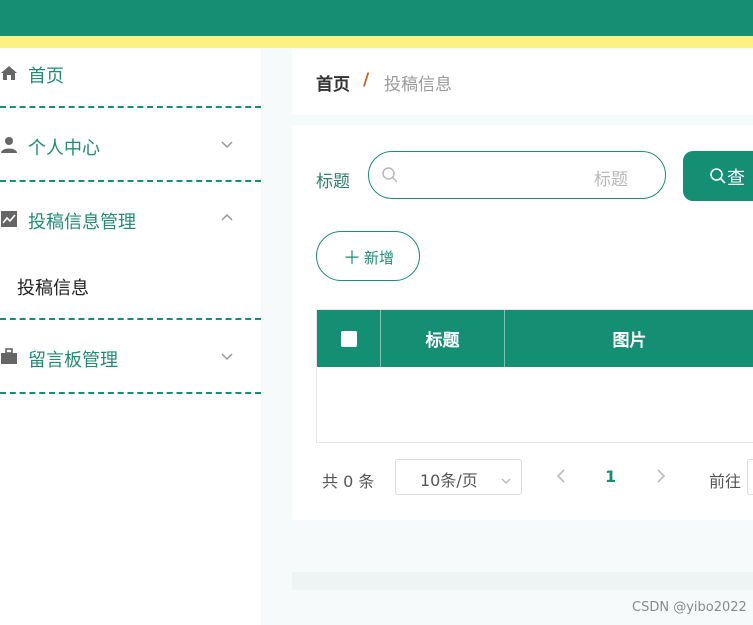 The image size is (753, 625). Describe the element at coordinates (348, 481) in the screenshot. I see `total-count: 共 0 条` at that location.